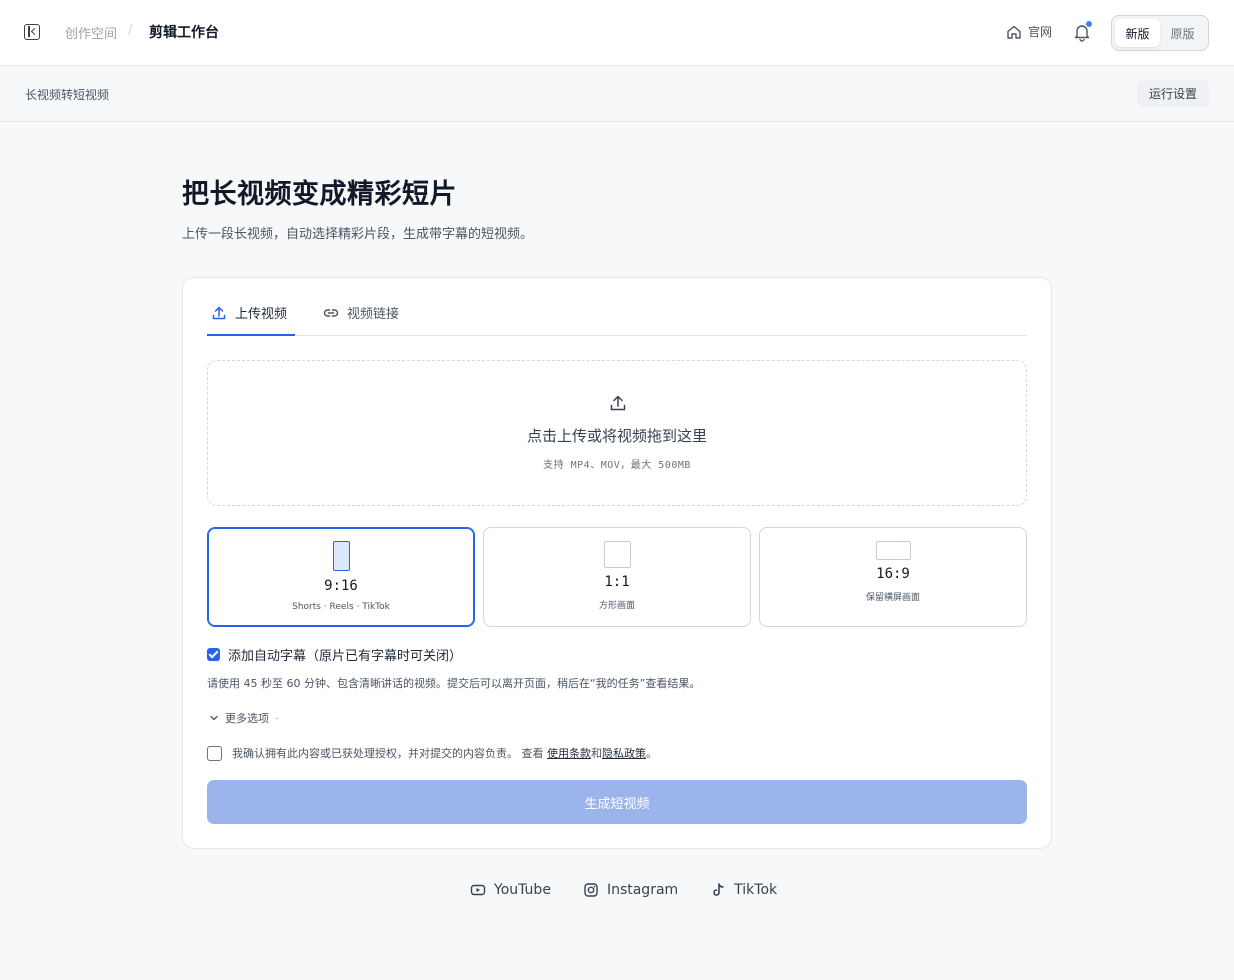 The height and width of the screenshot is (980, 1234). What do you see at coordinates (1137, 33) in the screenshot?
I see `version-new-button: 新版` at bounding box center [1137, 33].